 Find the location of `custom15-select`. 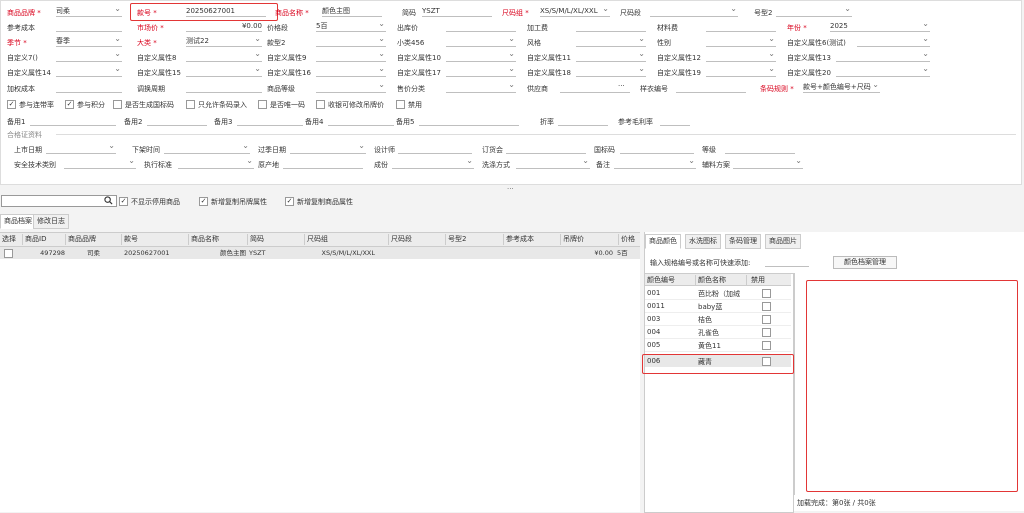

custom15-select is located at coordinates (224, 72).